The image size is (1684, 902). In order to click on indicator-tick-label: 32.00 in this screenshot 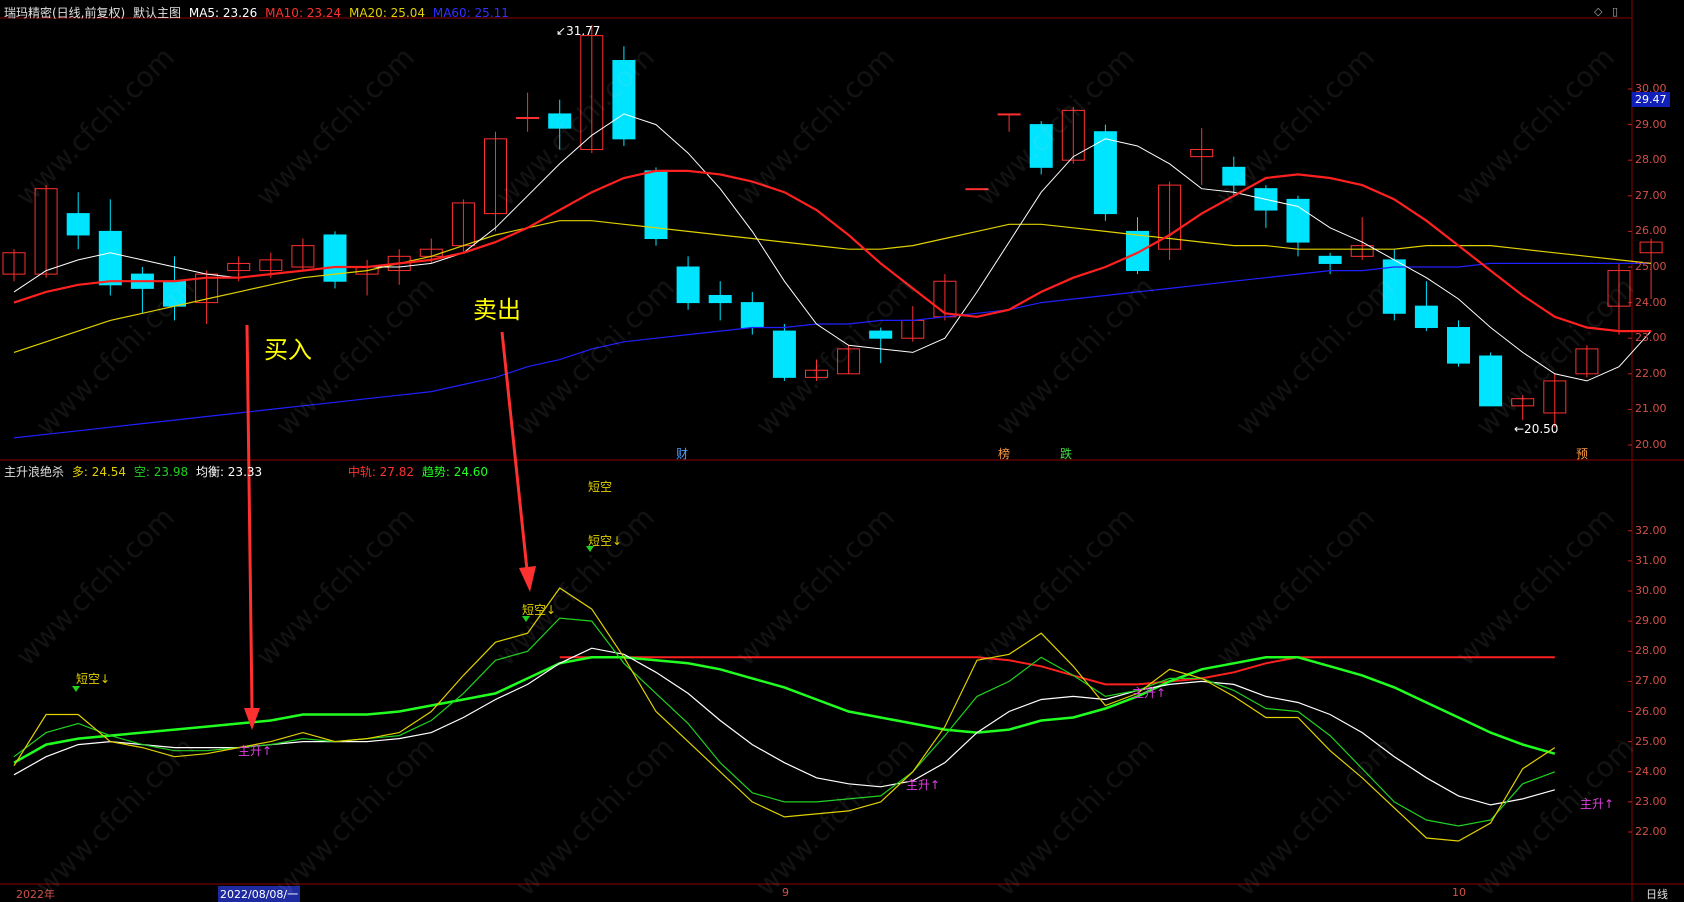, I will do `click(1651, 530)`.